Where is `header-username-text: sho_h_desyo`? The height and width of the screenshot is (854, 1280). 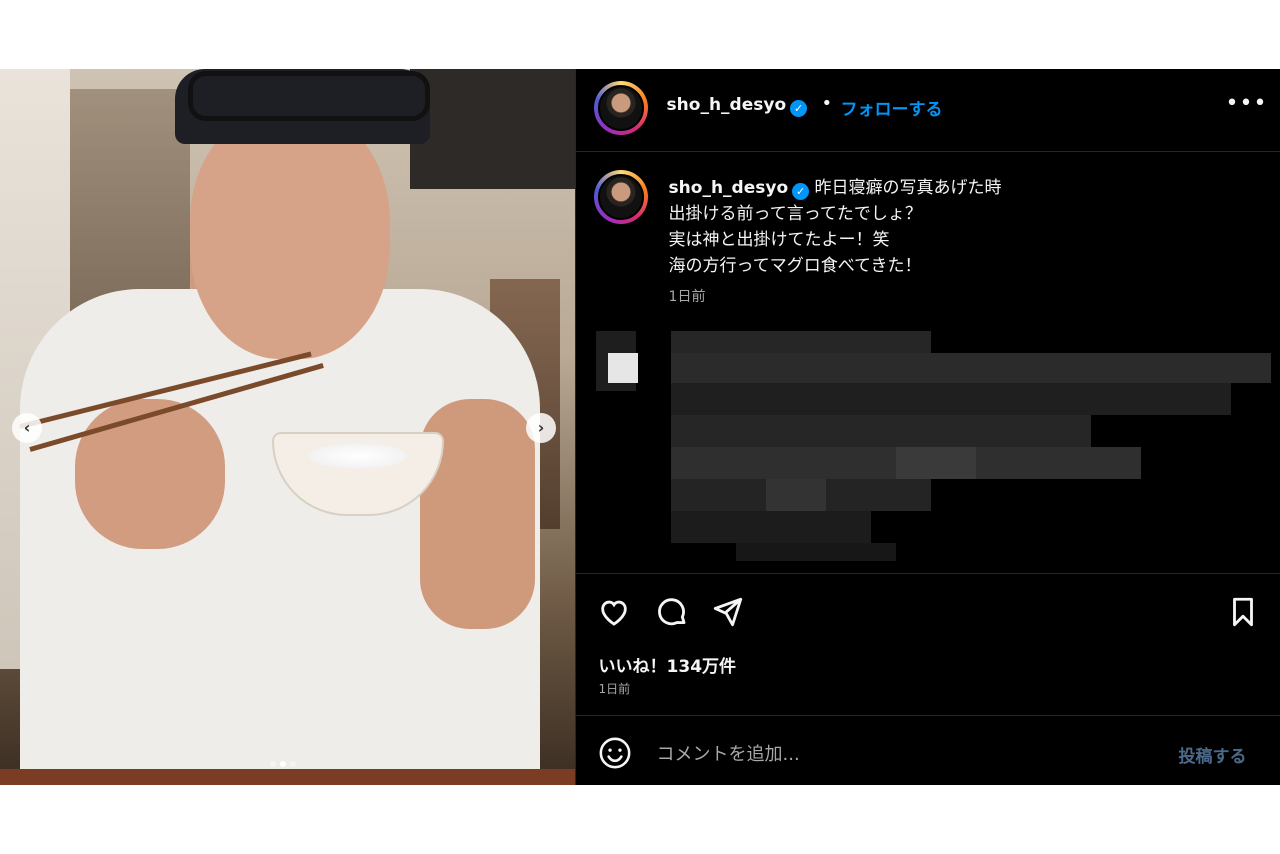
header-username-text: sho_h_desyo is located at coordinates (727, 105).